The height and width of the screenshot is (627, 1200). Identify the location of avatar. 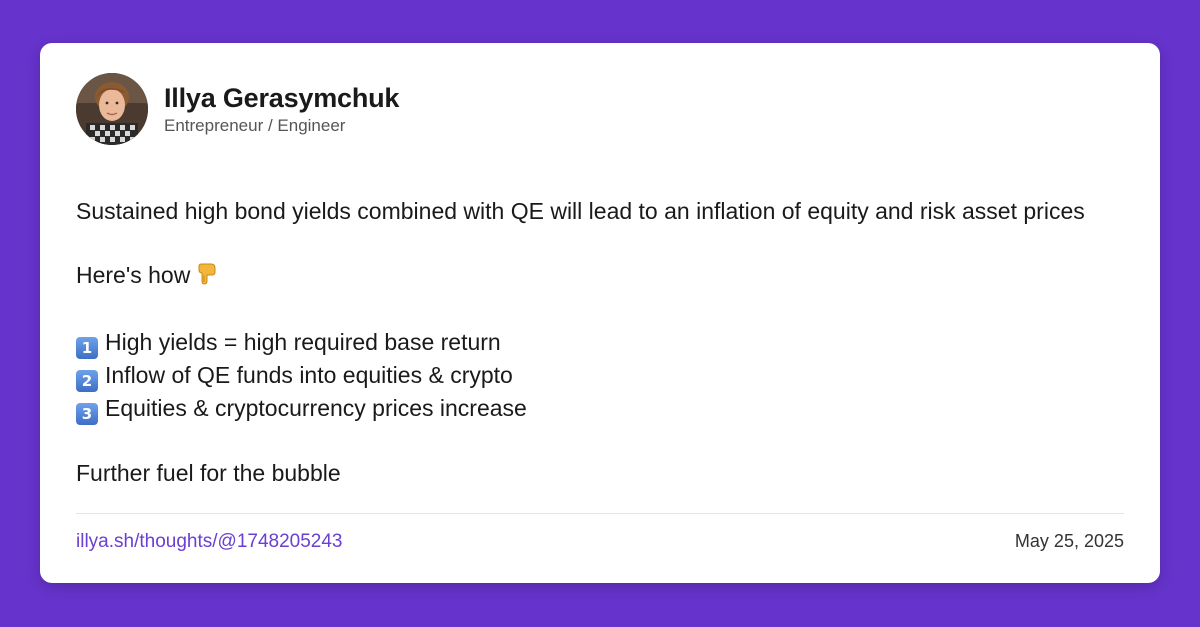
(112, 109).